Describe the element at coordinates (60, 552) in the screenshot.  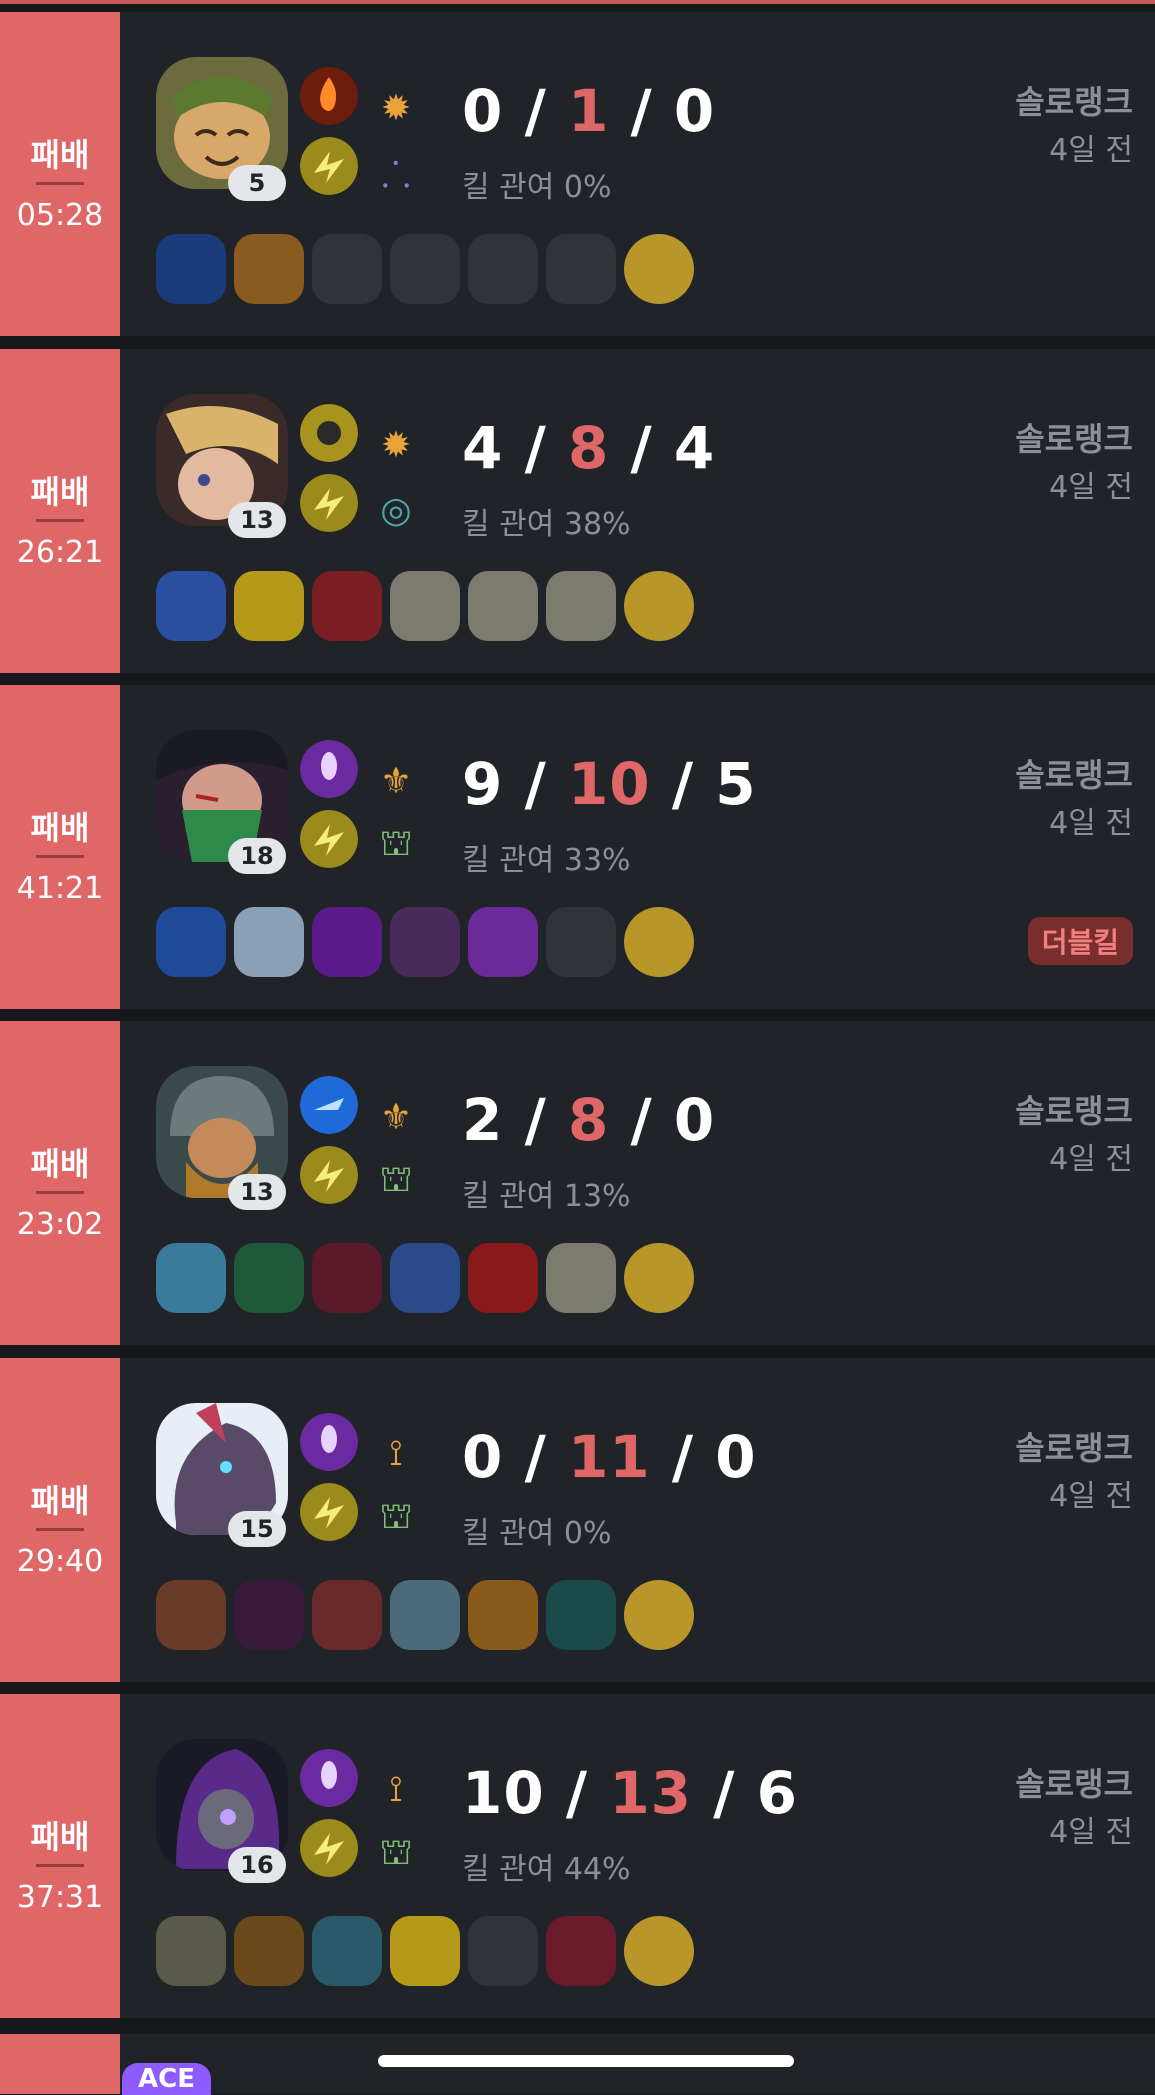
I see `game-duration: 26:21` at that location.